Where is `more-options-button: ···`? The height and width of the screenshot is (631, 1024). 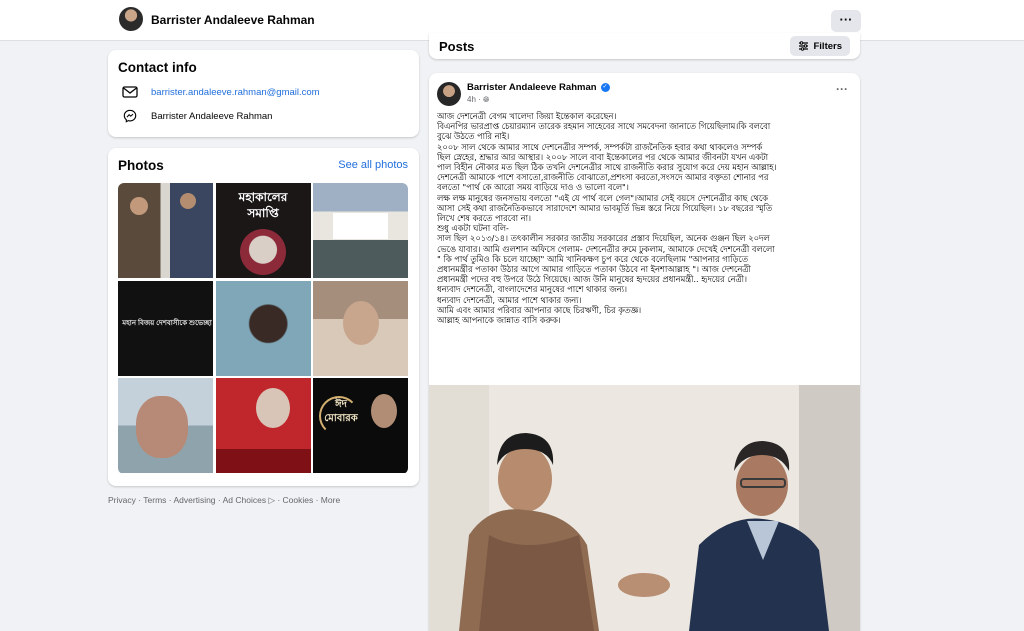 more-options-button: ··· is located at coordinates (846, 21).